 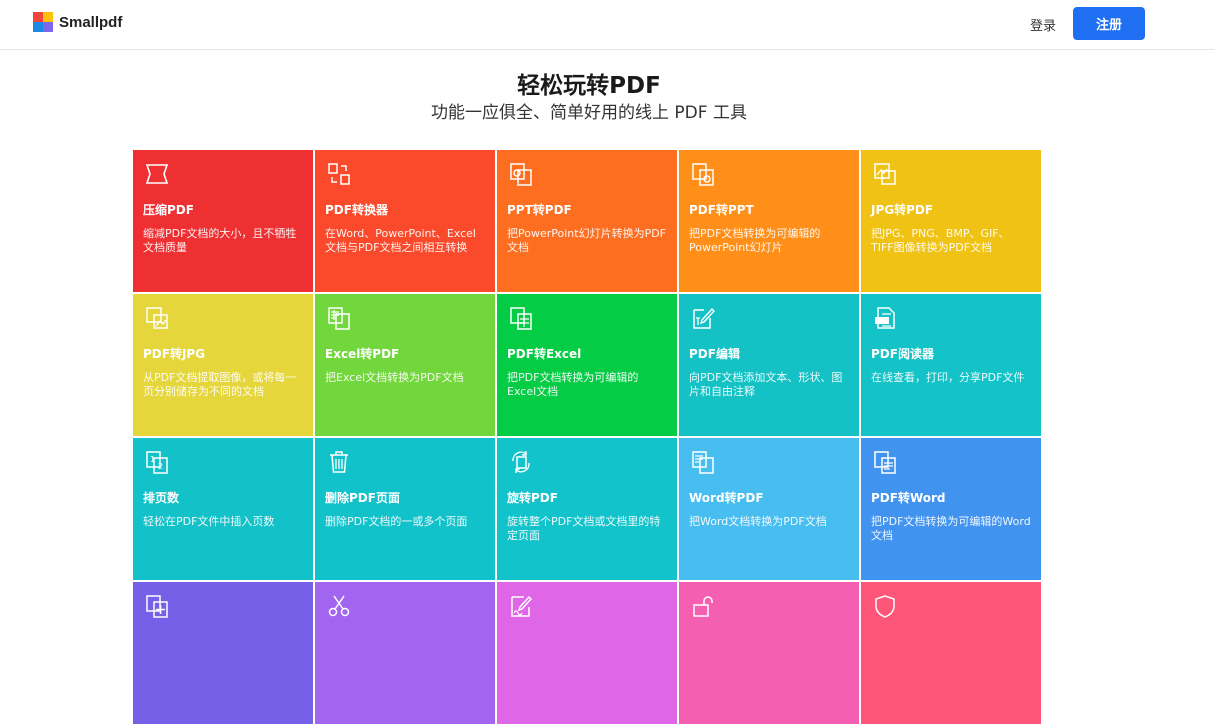 I want to click on tool-card-reader: PDF阅读器在线查看，打印，分享PDF文件, so click(x=951, y=365).